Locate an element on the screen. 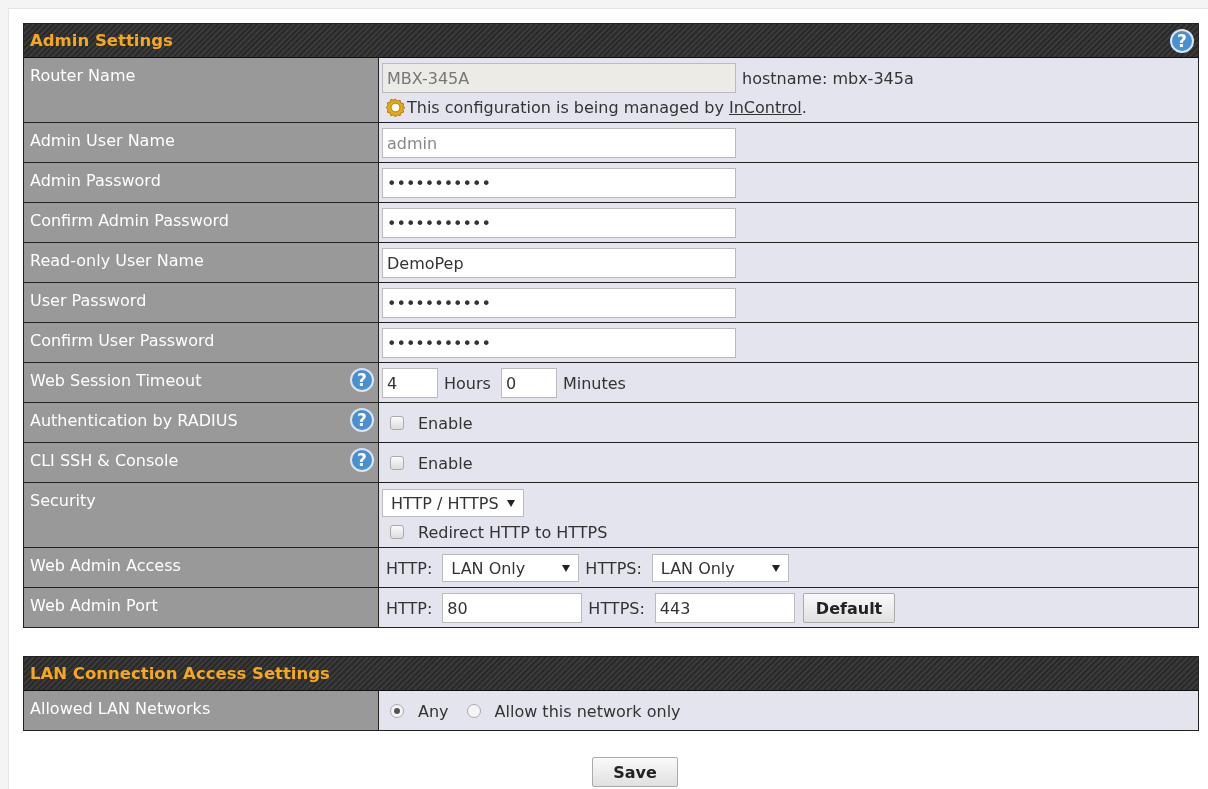 This screenshot has width=1208, height=789. option-label: Redirect HTTP to HTTPS is located at coordinates (513, 532).